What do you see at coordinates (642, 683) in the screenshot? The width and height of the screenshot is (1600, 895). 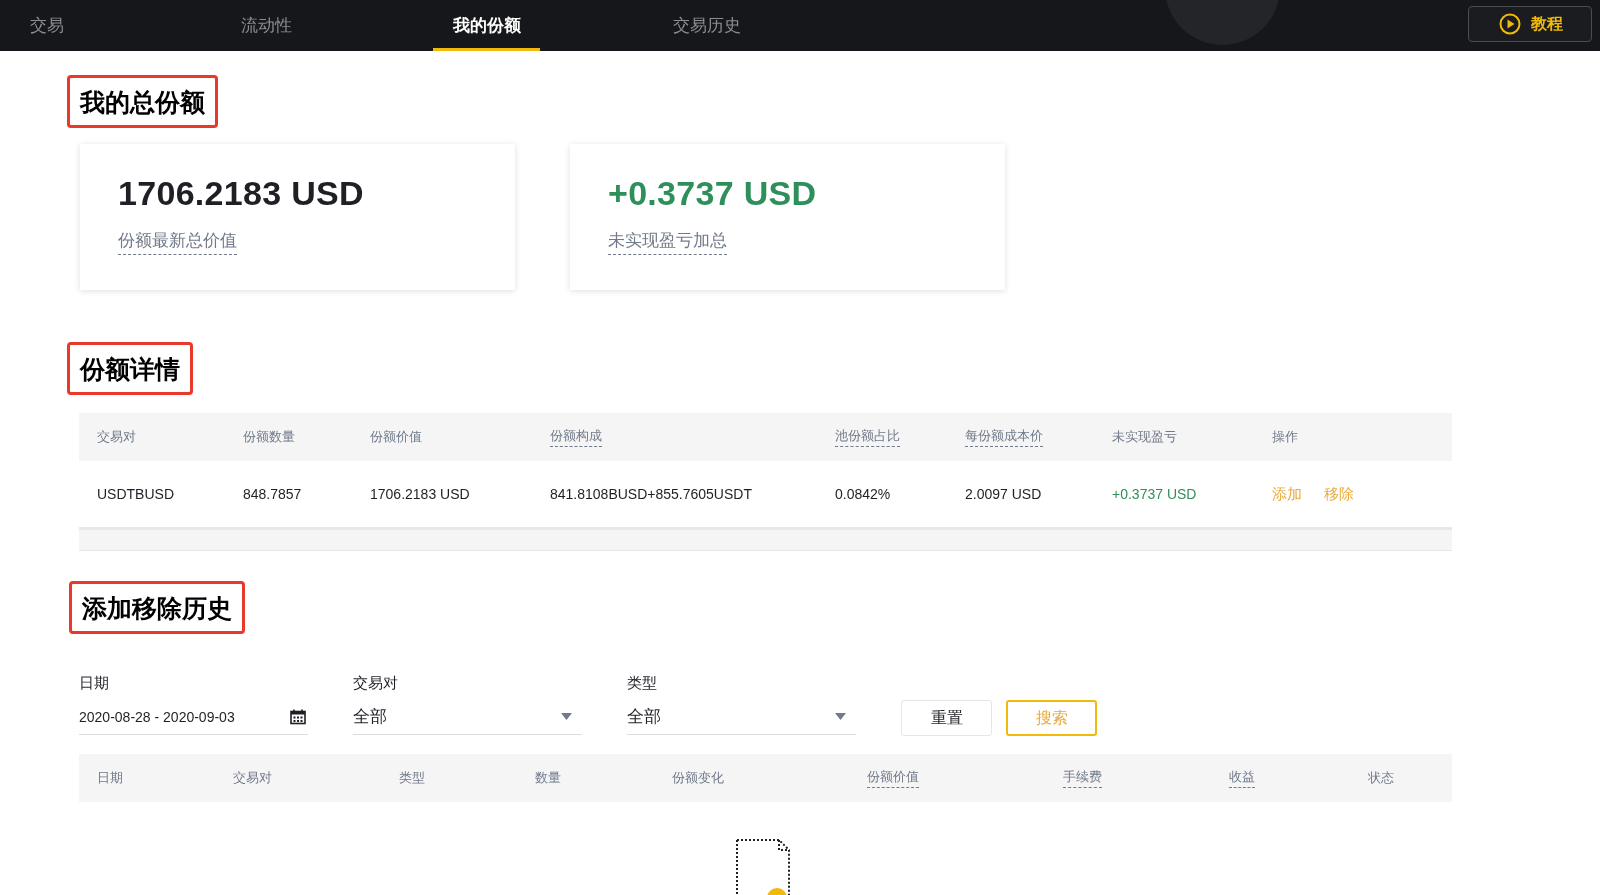 I see `filter-label: 类型` at bounding box center [642, 683].